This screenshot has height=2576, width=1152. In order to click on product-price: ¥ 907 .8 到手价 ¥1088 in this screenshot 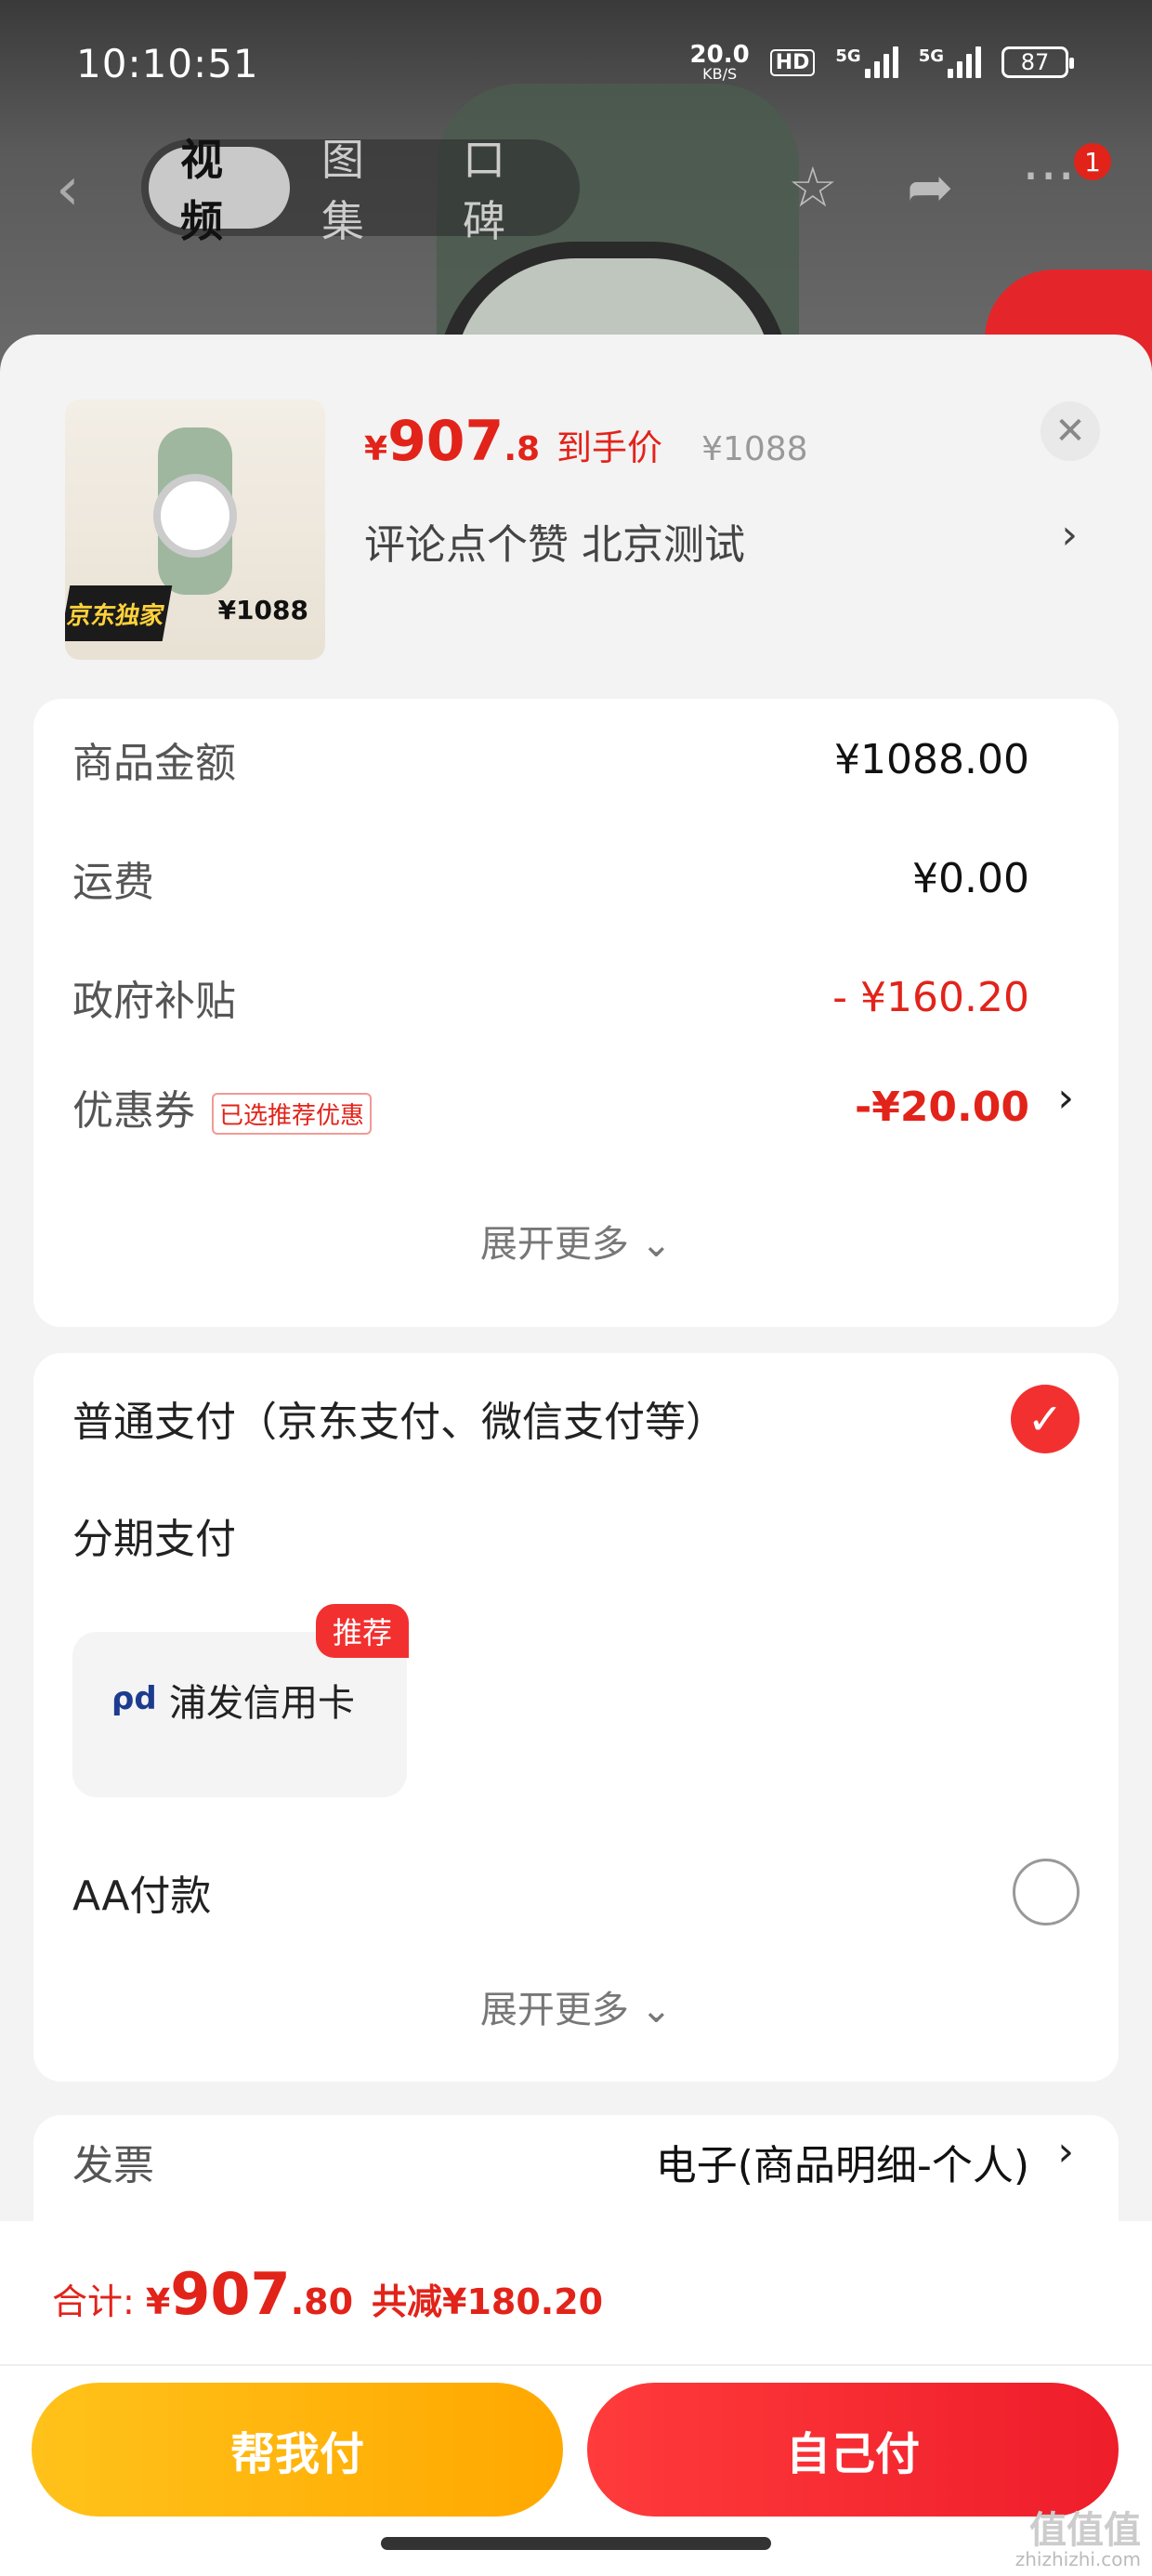, I will do `click(586, 441)`.